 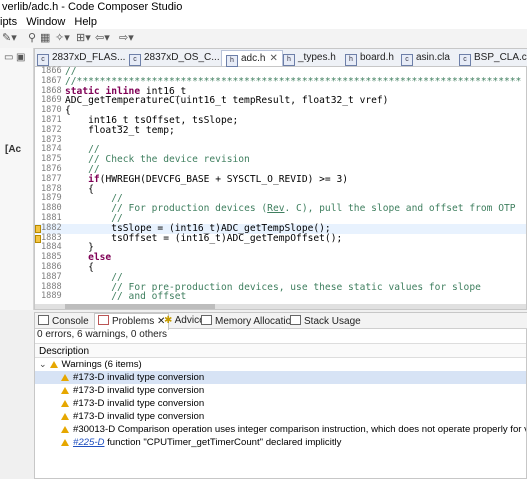 What do you see at coordinates (263, 39) in the screenshot?
I see `toolbar: ✎▾ ⚲ ▦ ✧▾ ⊞▾ ⇦▾ ⇨▾` at bounding box center [263, 39].